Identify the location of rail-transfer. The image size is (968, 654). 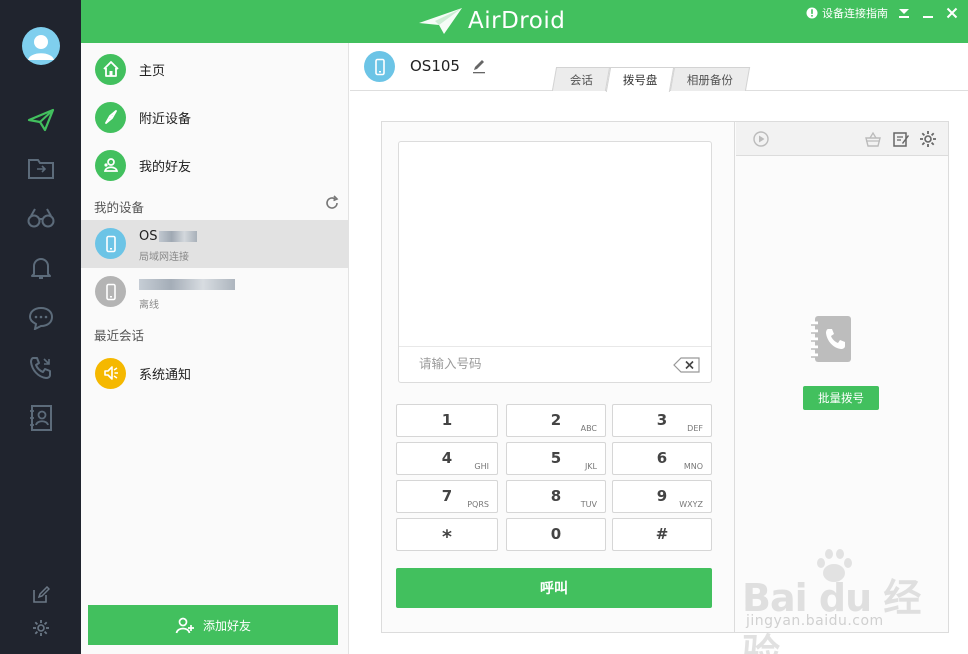
(40, 120).